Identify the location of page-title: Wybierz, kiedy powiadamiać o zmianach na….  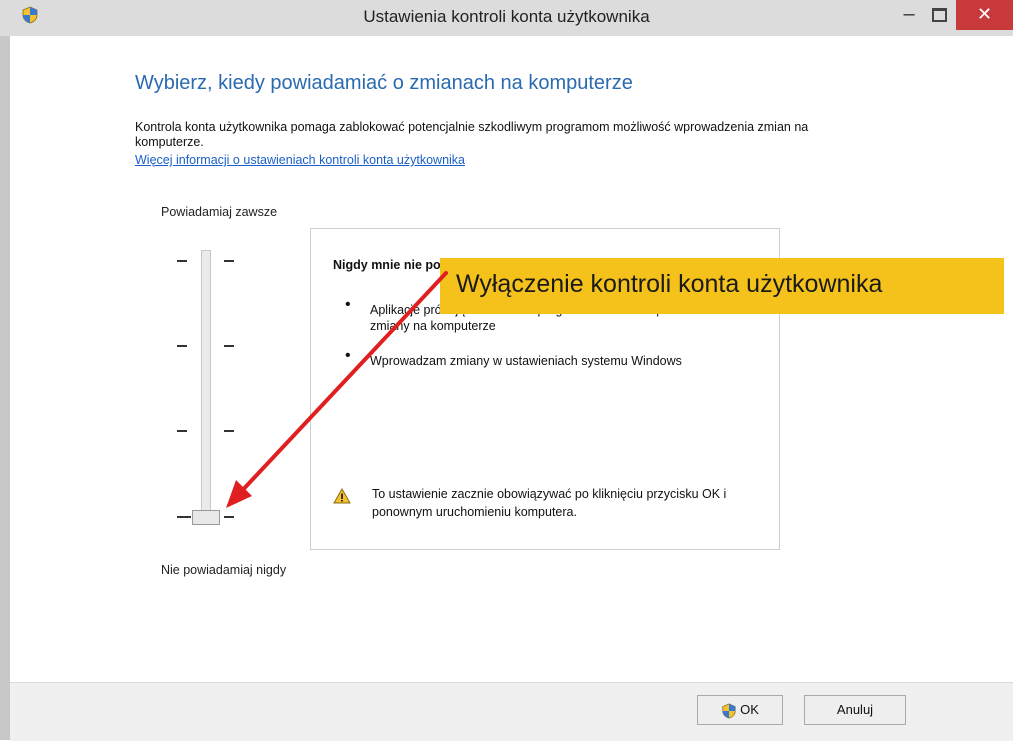
(384, 83).